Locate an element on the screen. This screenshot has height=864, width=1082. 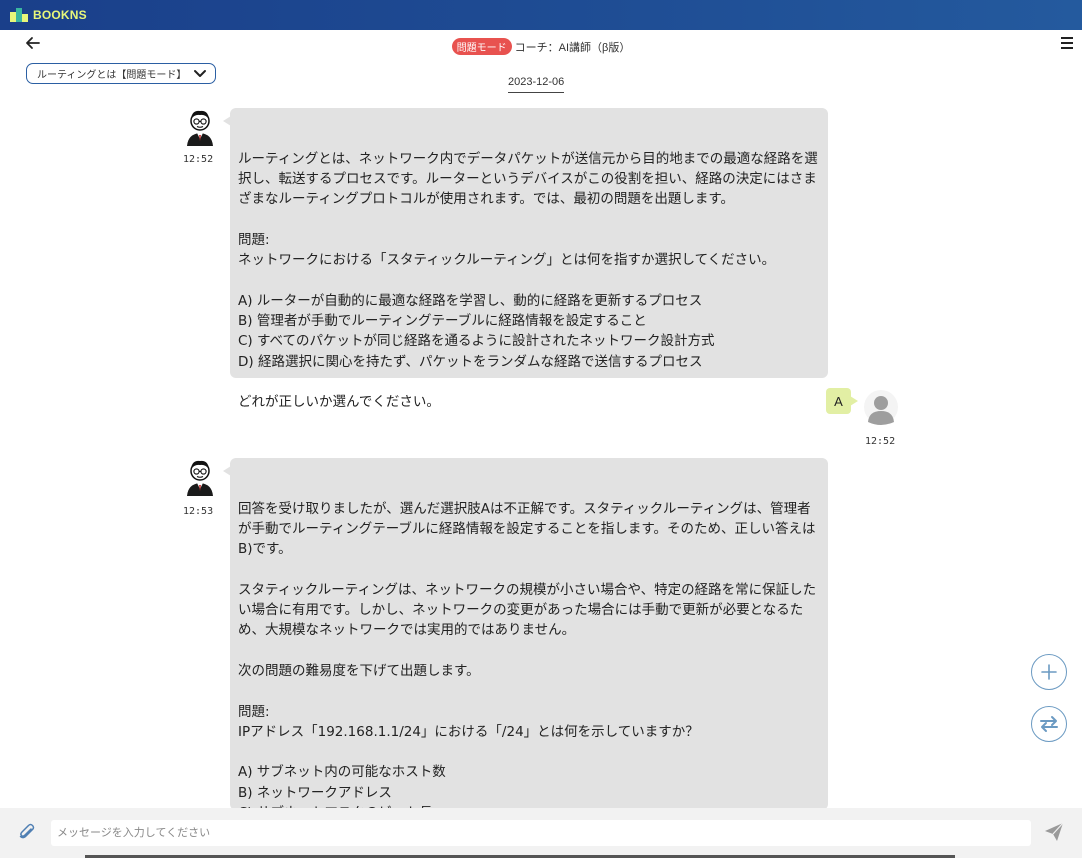
user-avatar-icon is located at coordinates (881, 407).